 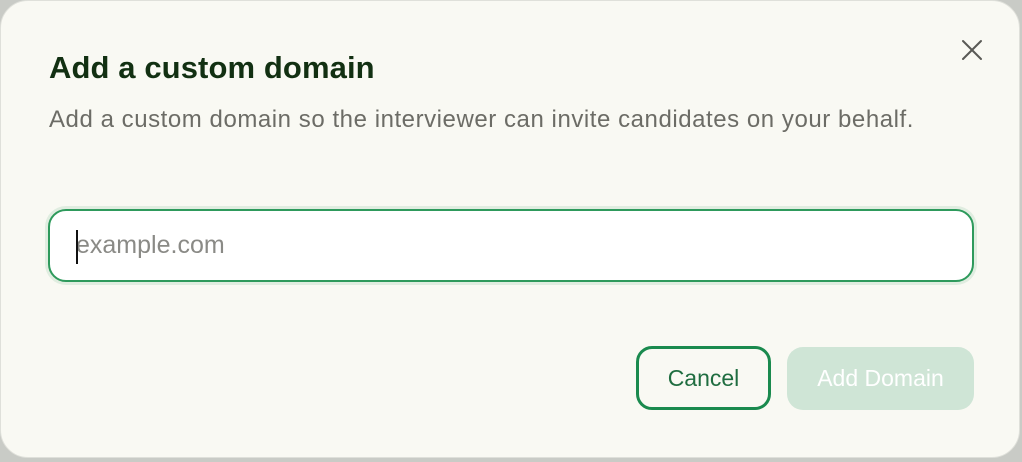 What do you see at coordinates (880, 378) in the screenshot?
I see `add-domain-button: Add Domain` at bounding box center [880, 378].